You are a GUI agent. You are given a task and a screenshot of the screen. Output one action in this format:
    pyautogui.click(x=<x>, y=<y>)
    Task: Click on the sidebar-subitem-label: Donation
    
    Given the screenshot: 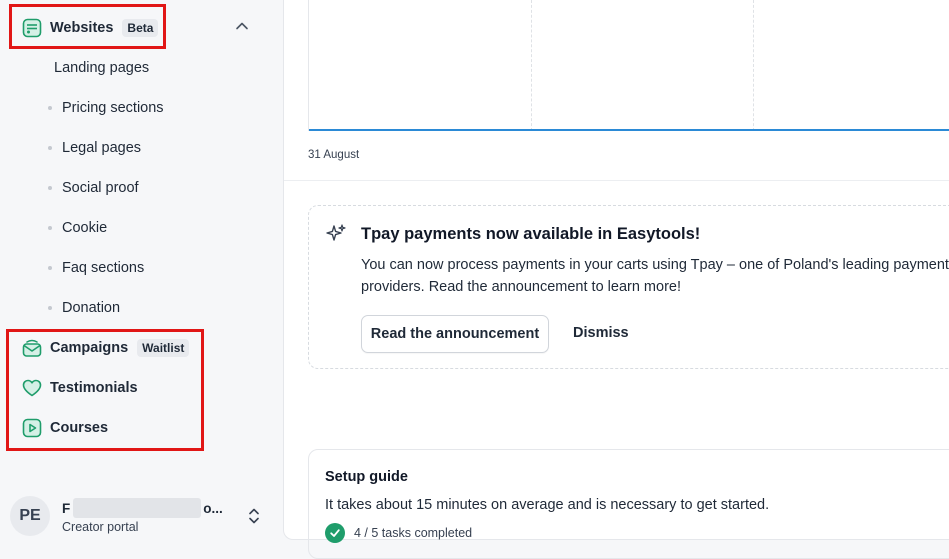 What is the action you would take?
    pyautogui.click(x=91, y=308)
    